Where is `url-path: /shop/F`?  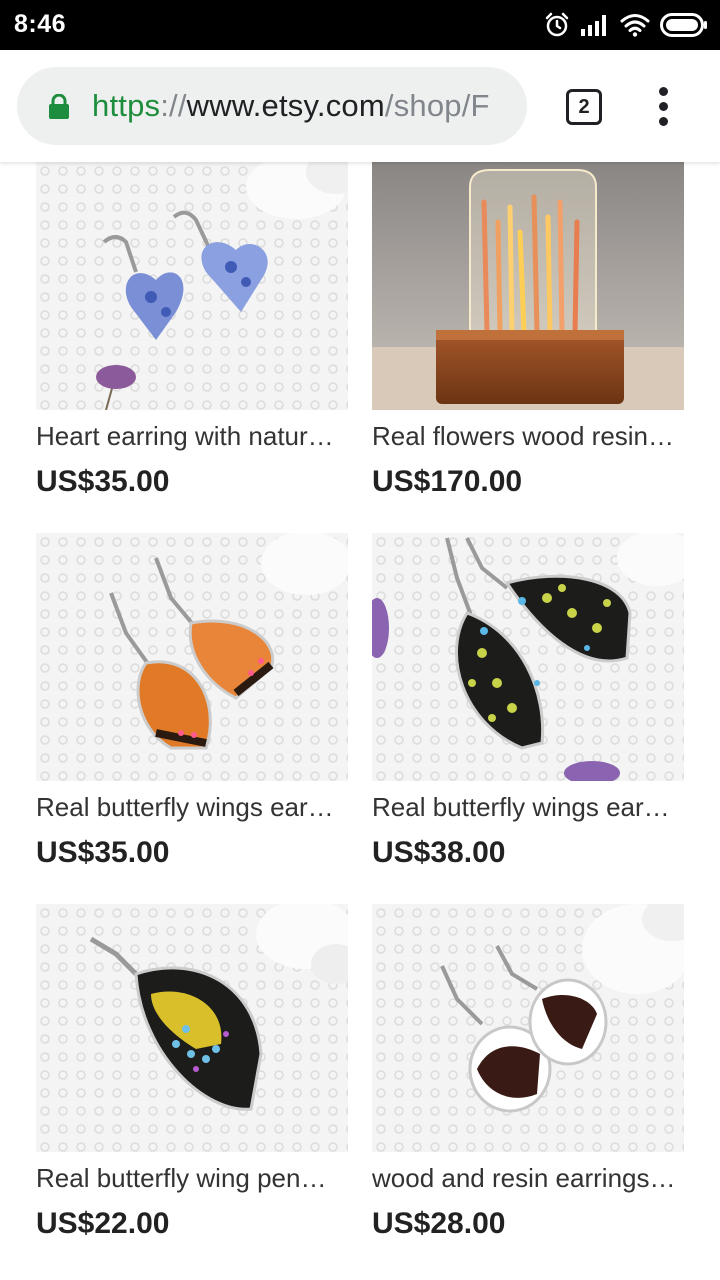
url-path: /shop/F is located at coordinates (437, 105).